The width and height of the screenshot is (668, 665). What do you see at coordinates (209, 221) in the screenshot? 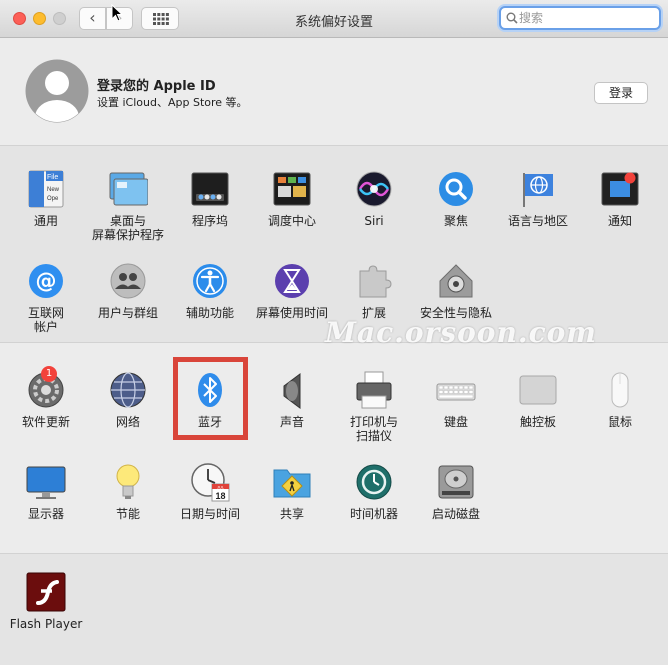
I see `pref-label: 程序坞` at bounding box center [209, 221].